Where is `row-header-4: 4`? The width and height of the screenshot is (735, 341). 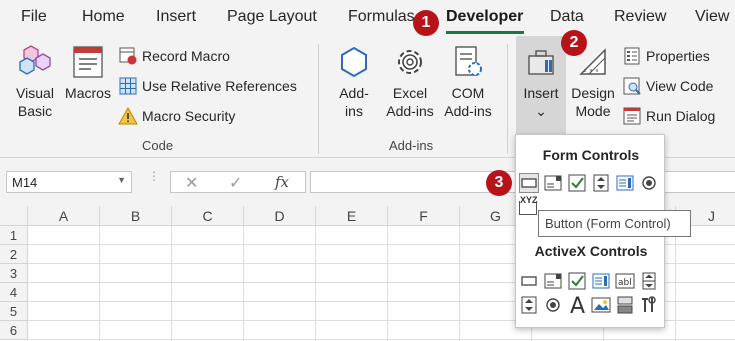 row-header-4: 4 is located at coordinates (14, 292).